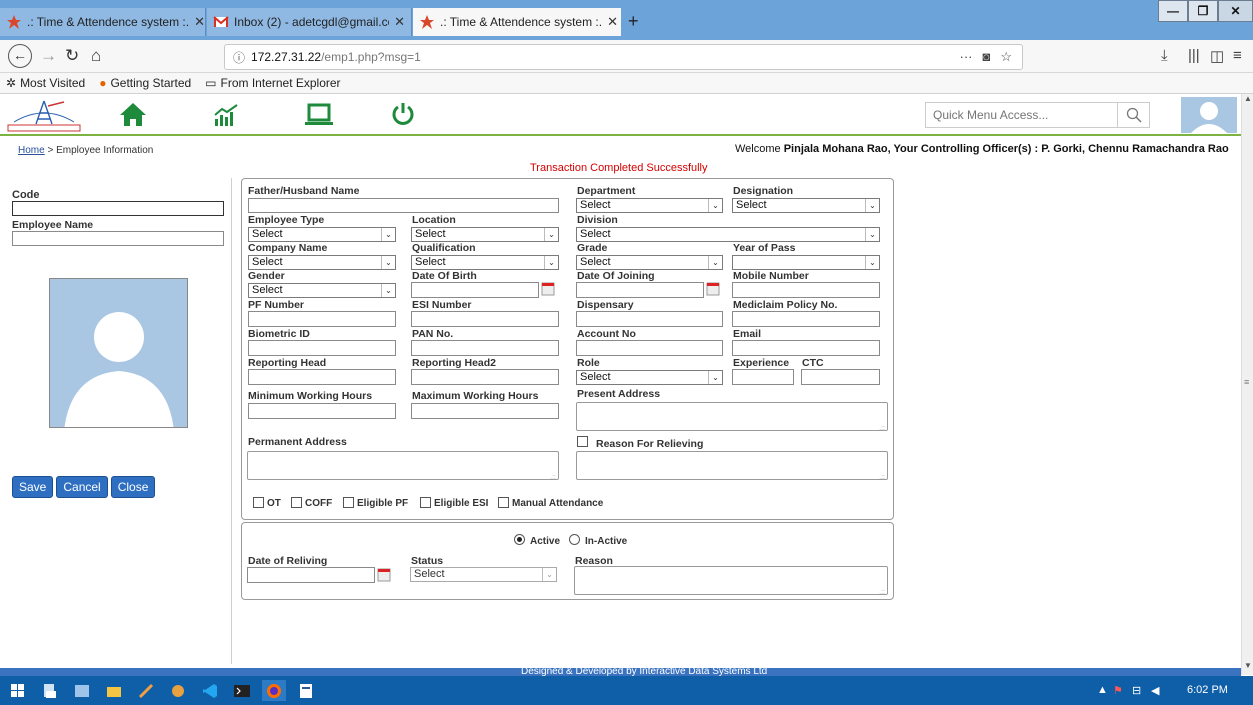  I want to click on code-input, so click(118, 208).